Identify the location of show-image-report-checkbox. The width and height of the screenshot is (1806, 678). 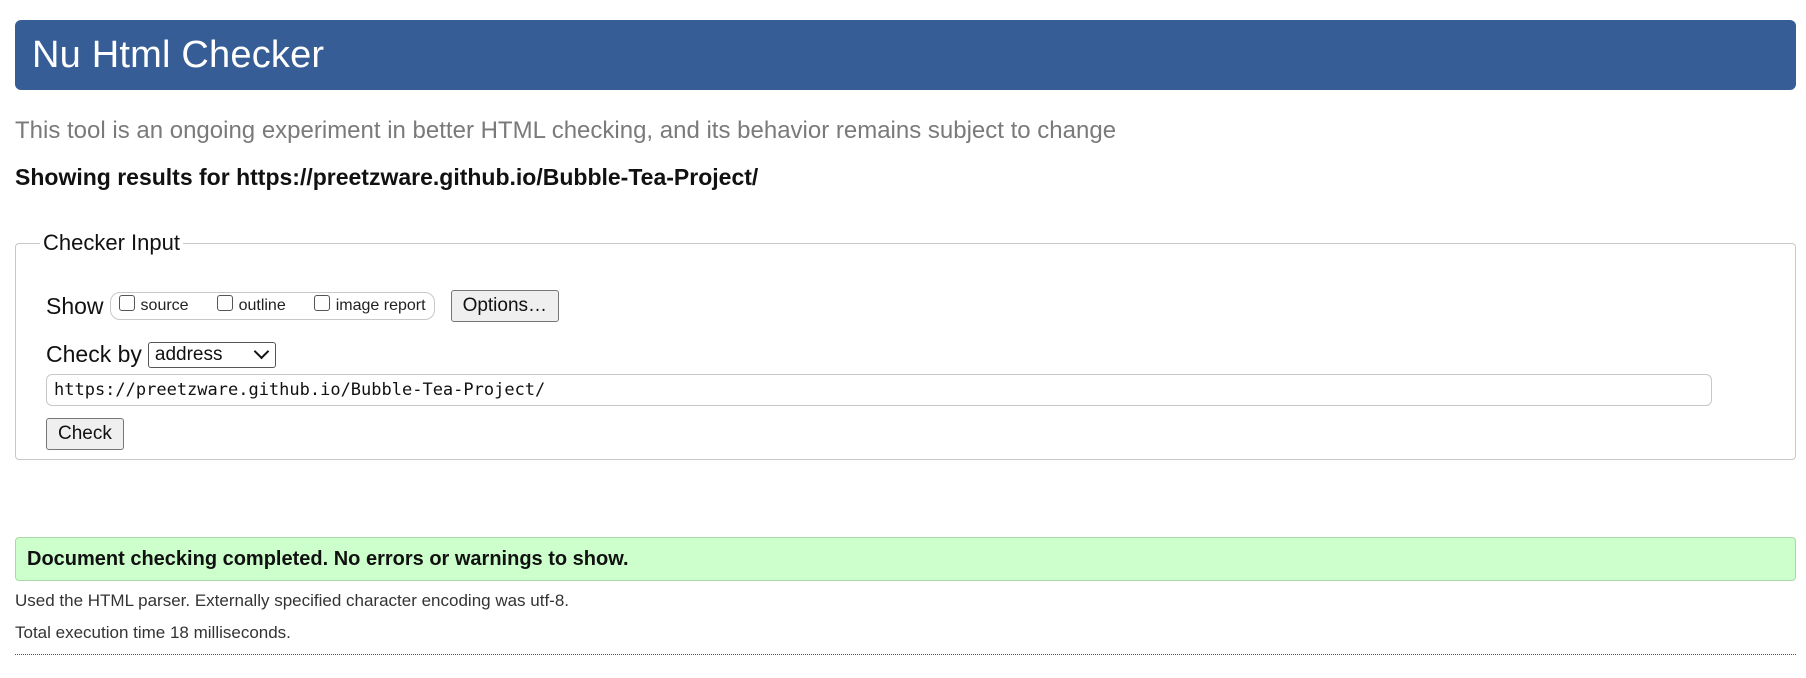
(321, 303).